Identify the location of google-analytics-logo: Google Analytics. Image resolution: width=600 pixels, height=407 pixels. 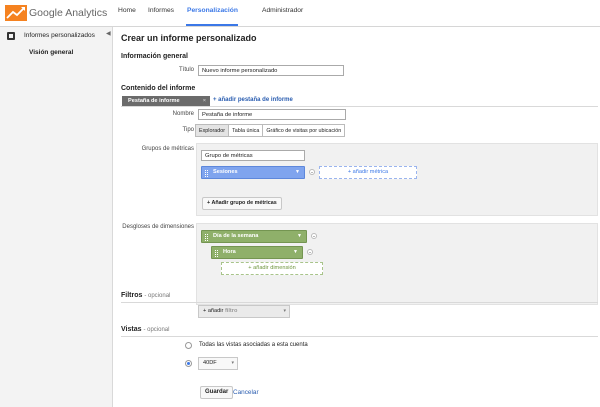
(65, 13).